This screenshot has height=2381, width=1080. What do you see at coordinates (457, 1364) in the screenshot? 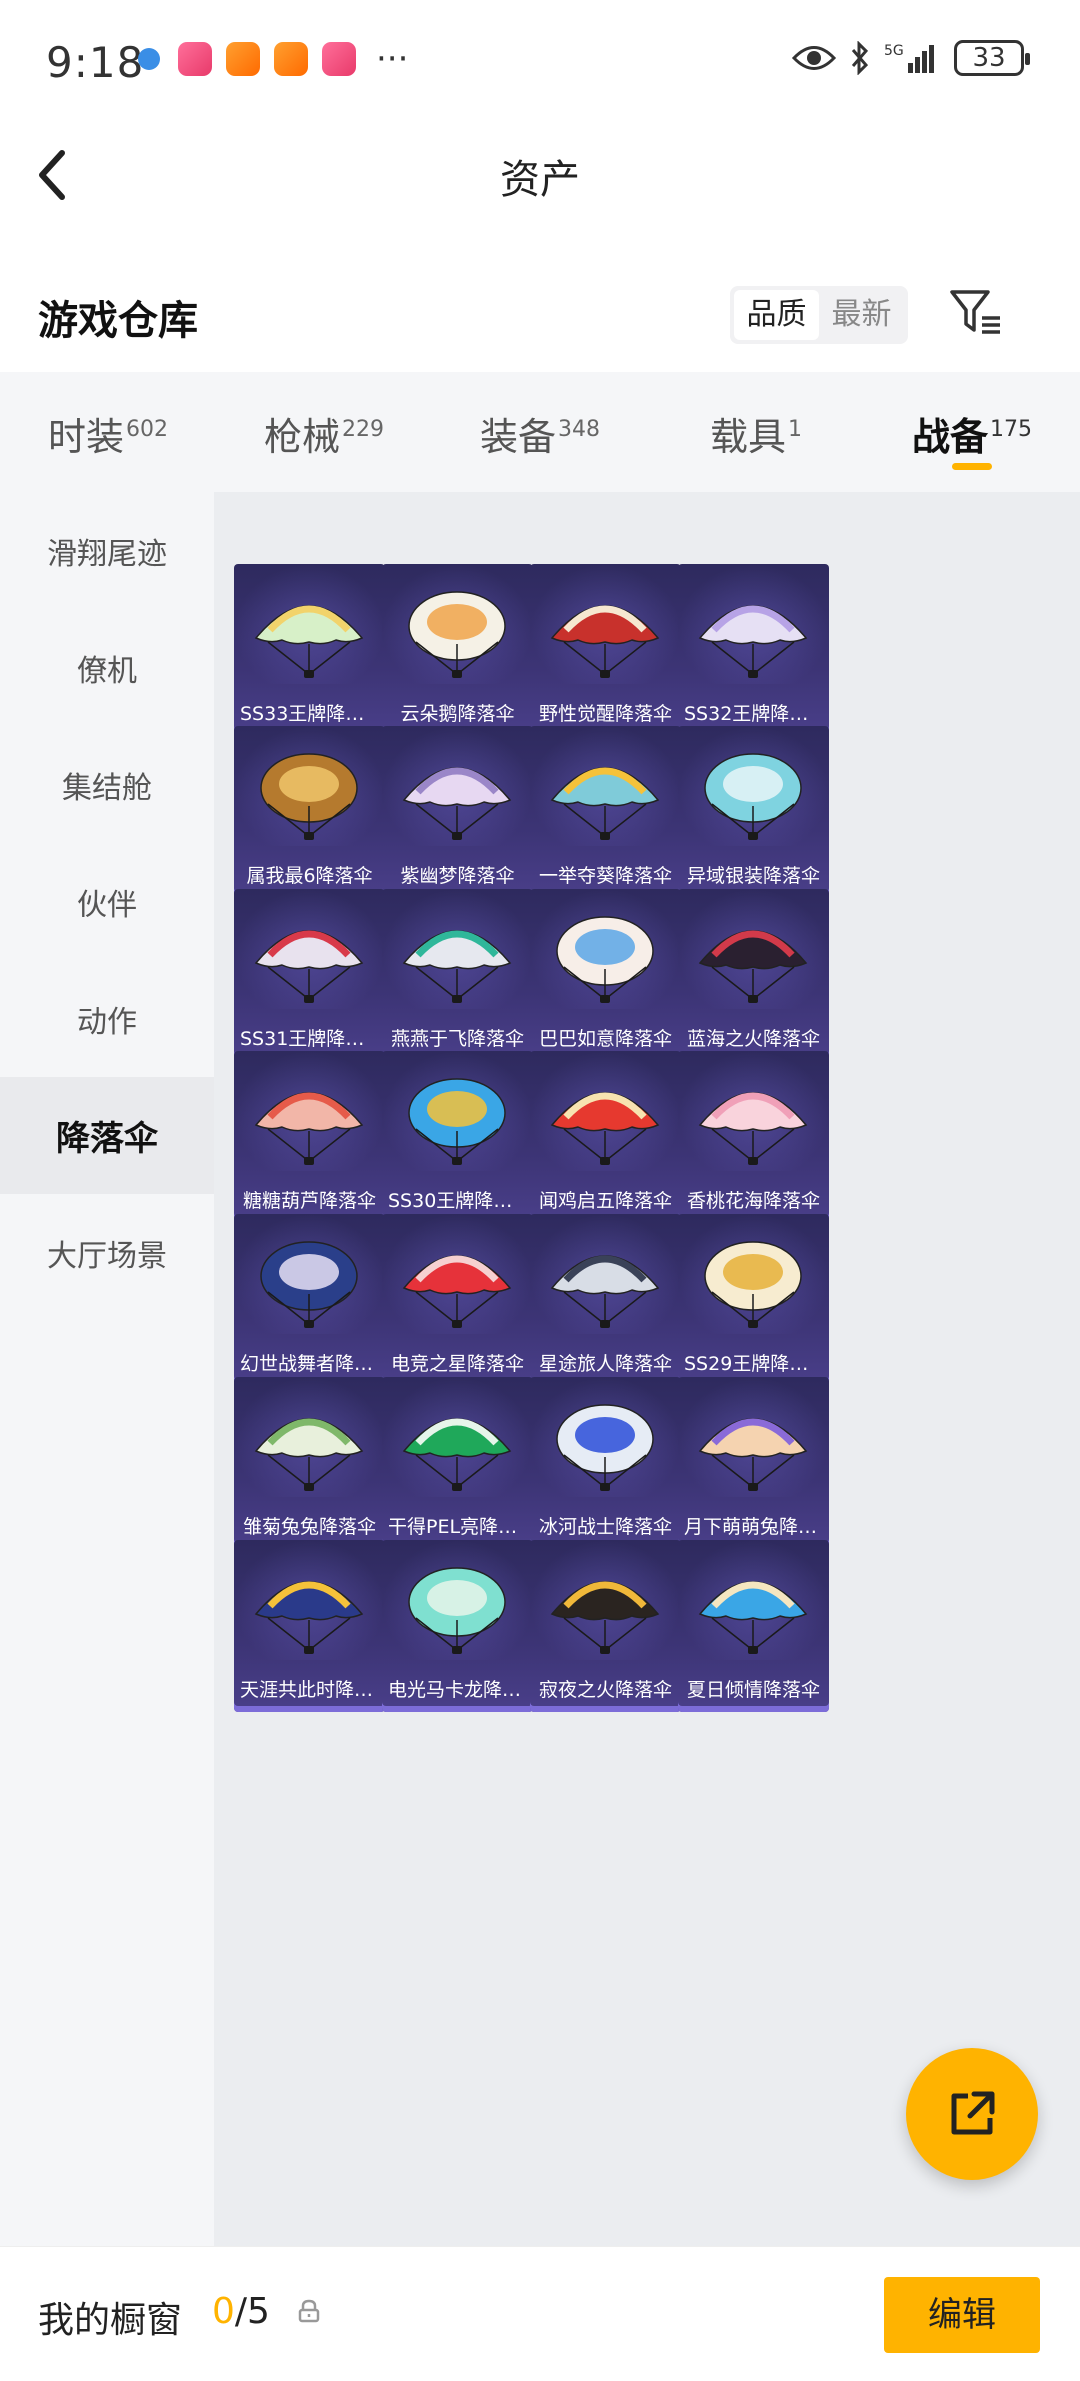
I see `parachute-name: 电竞之星降落伞` at bounding box center [457, 1364].